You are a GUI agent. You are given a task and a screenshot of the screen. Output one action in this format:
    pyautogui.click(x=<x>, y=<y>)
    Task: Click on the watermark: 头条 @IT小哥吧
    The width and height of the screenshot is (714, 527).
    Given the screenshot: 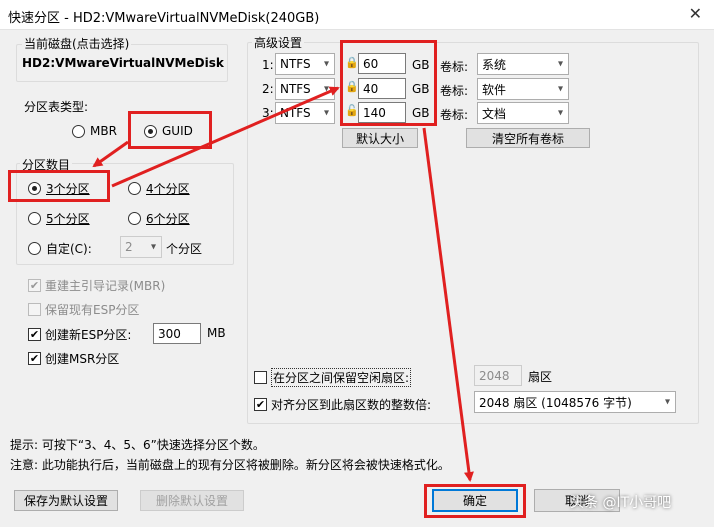 What is the action you would take?
    pyautogui.click(x=621, y=503)
    